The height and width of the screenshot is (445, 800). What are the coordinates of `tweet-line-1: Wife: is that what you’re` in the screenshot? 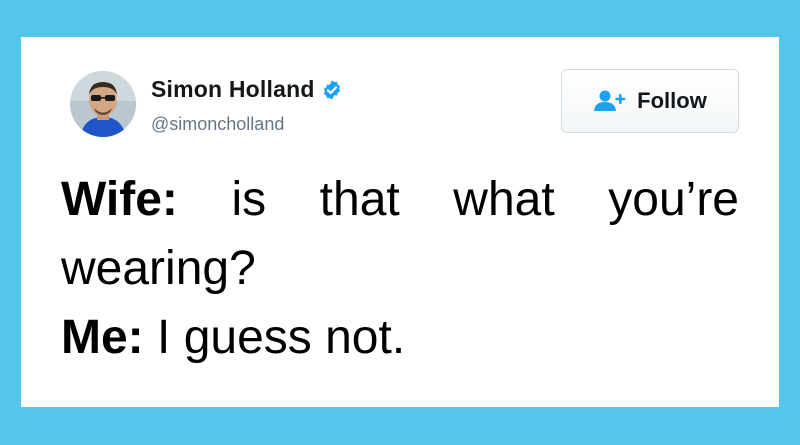 It's located at (400, 199).